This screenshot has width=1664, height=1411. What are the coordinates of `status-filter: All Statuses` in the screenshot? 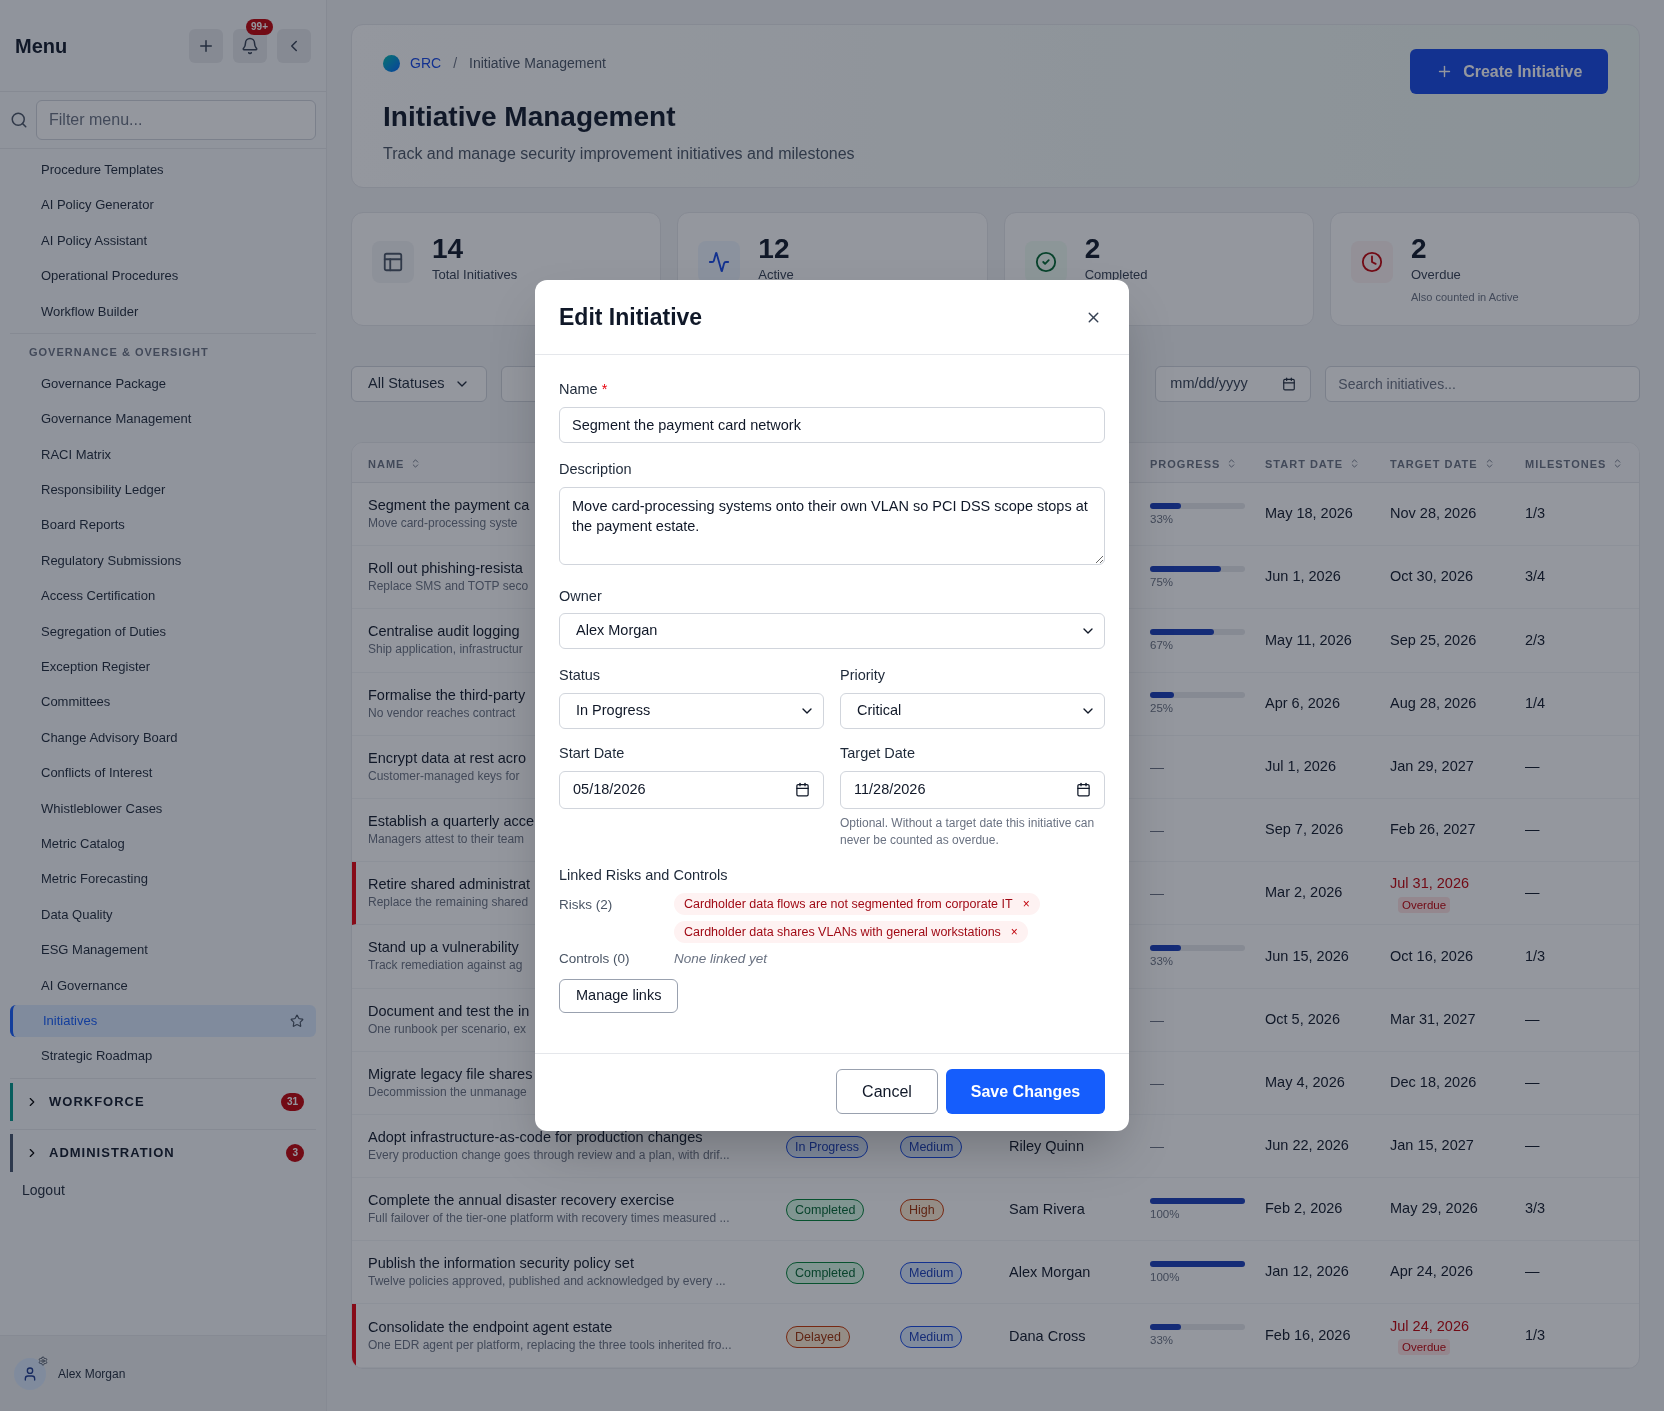 It's located at (419, 384).